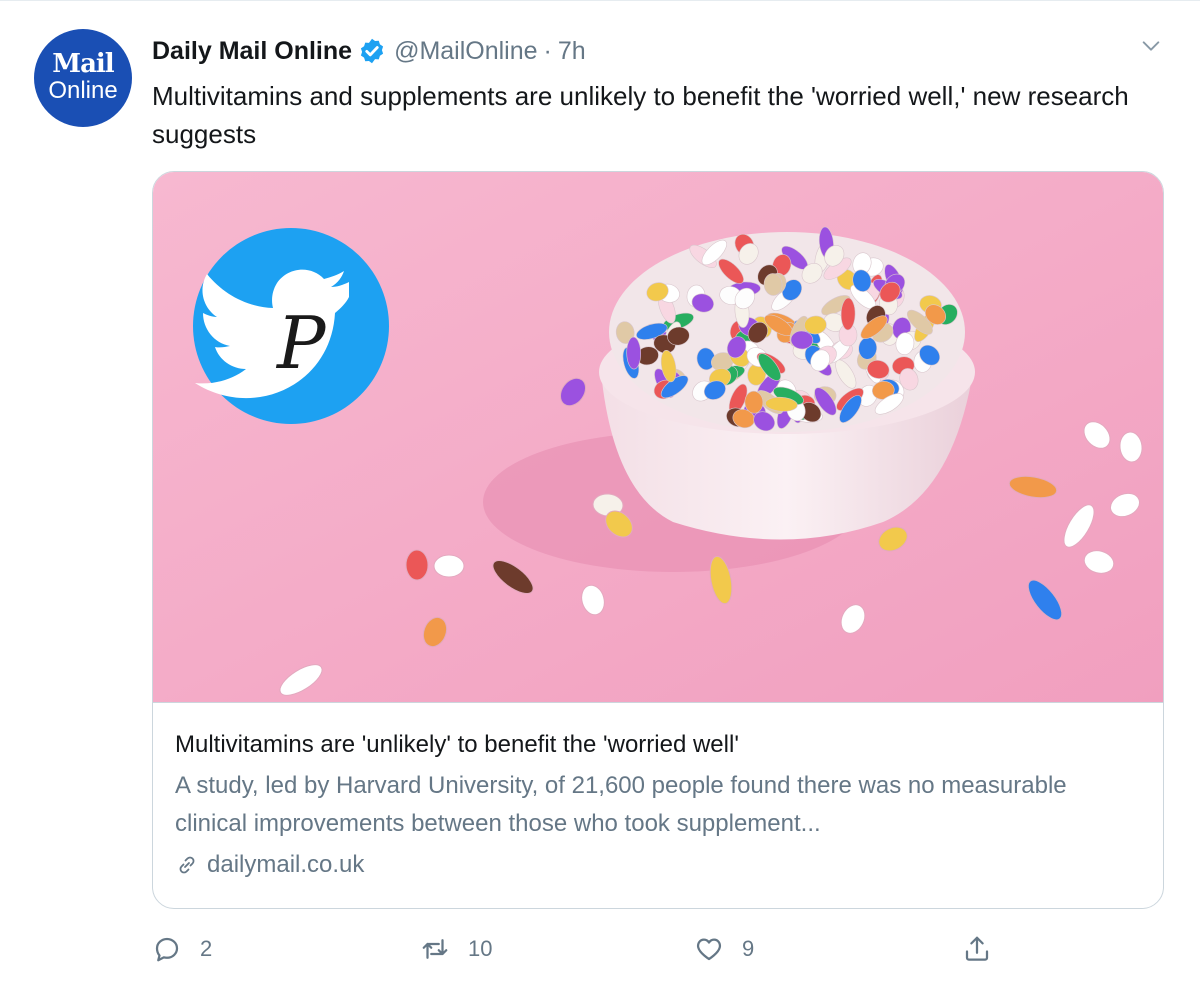 This screenshot has height=987, width=1200. I want to click on share-icon, so click(977, 948).